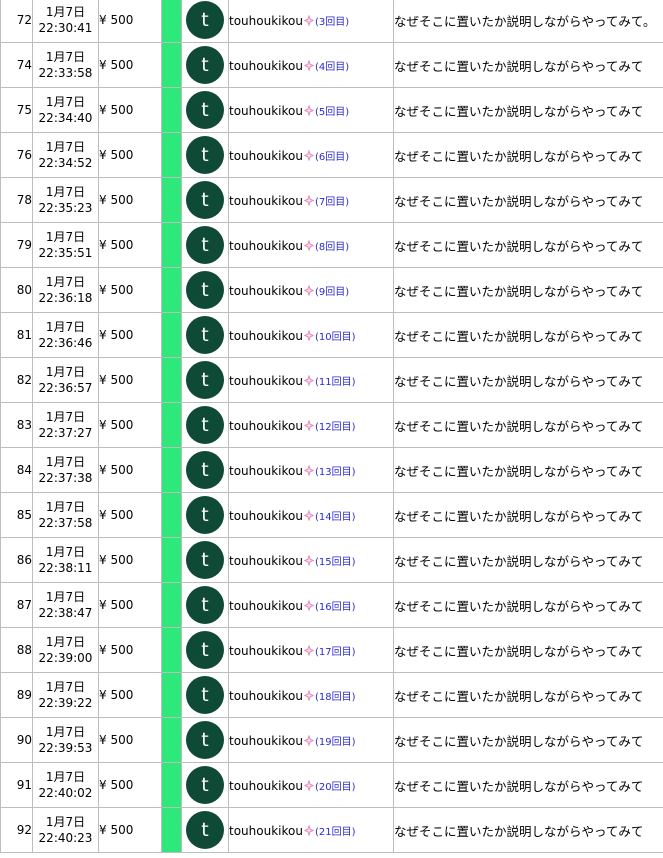 The width and height of the screenshot is (663, 858). What do you see at coordinates (332, 112) in the screenshot?
I see `donation-count-link: (5回目)` at bounding box center [332, 112].